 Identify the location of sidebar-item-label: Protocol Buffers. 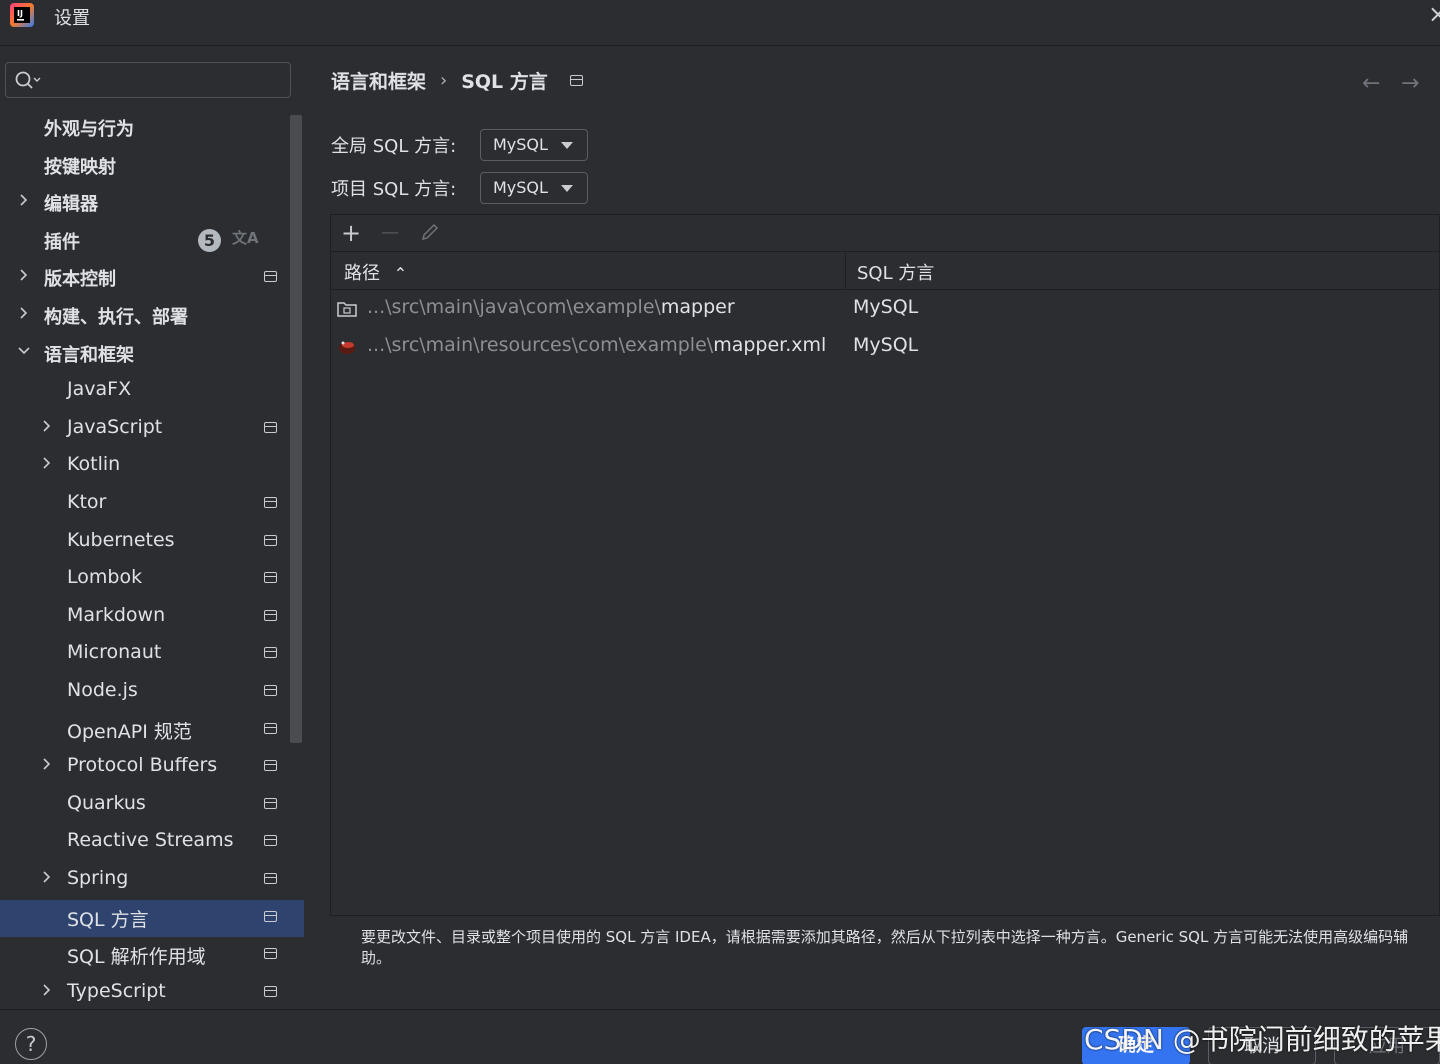
(142, 765).